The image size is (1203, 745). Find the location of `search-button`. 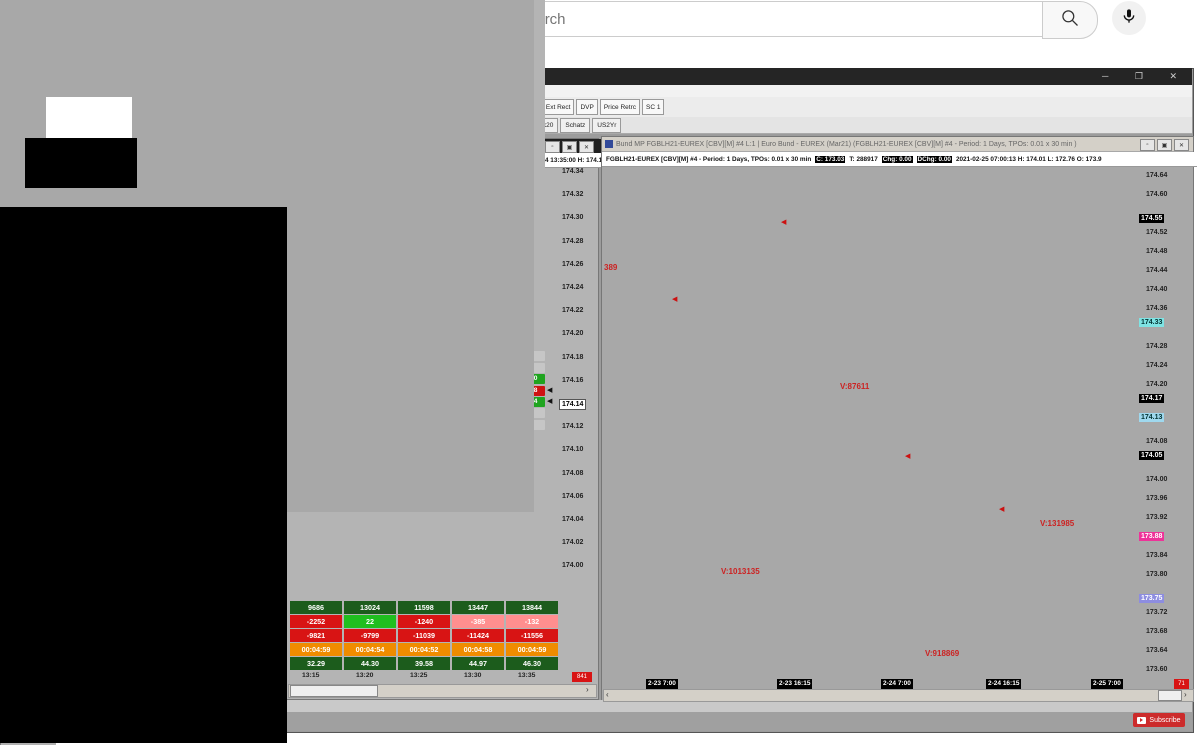

search-button is located at coordinates (1070, 20).